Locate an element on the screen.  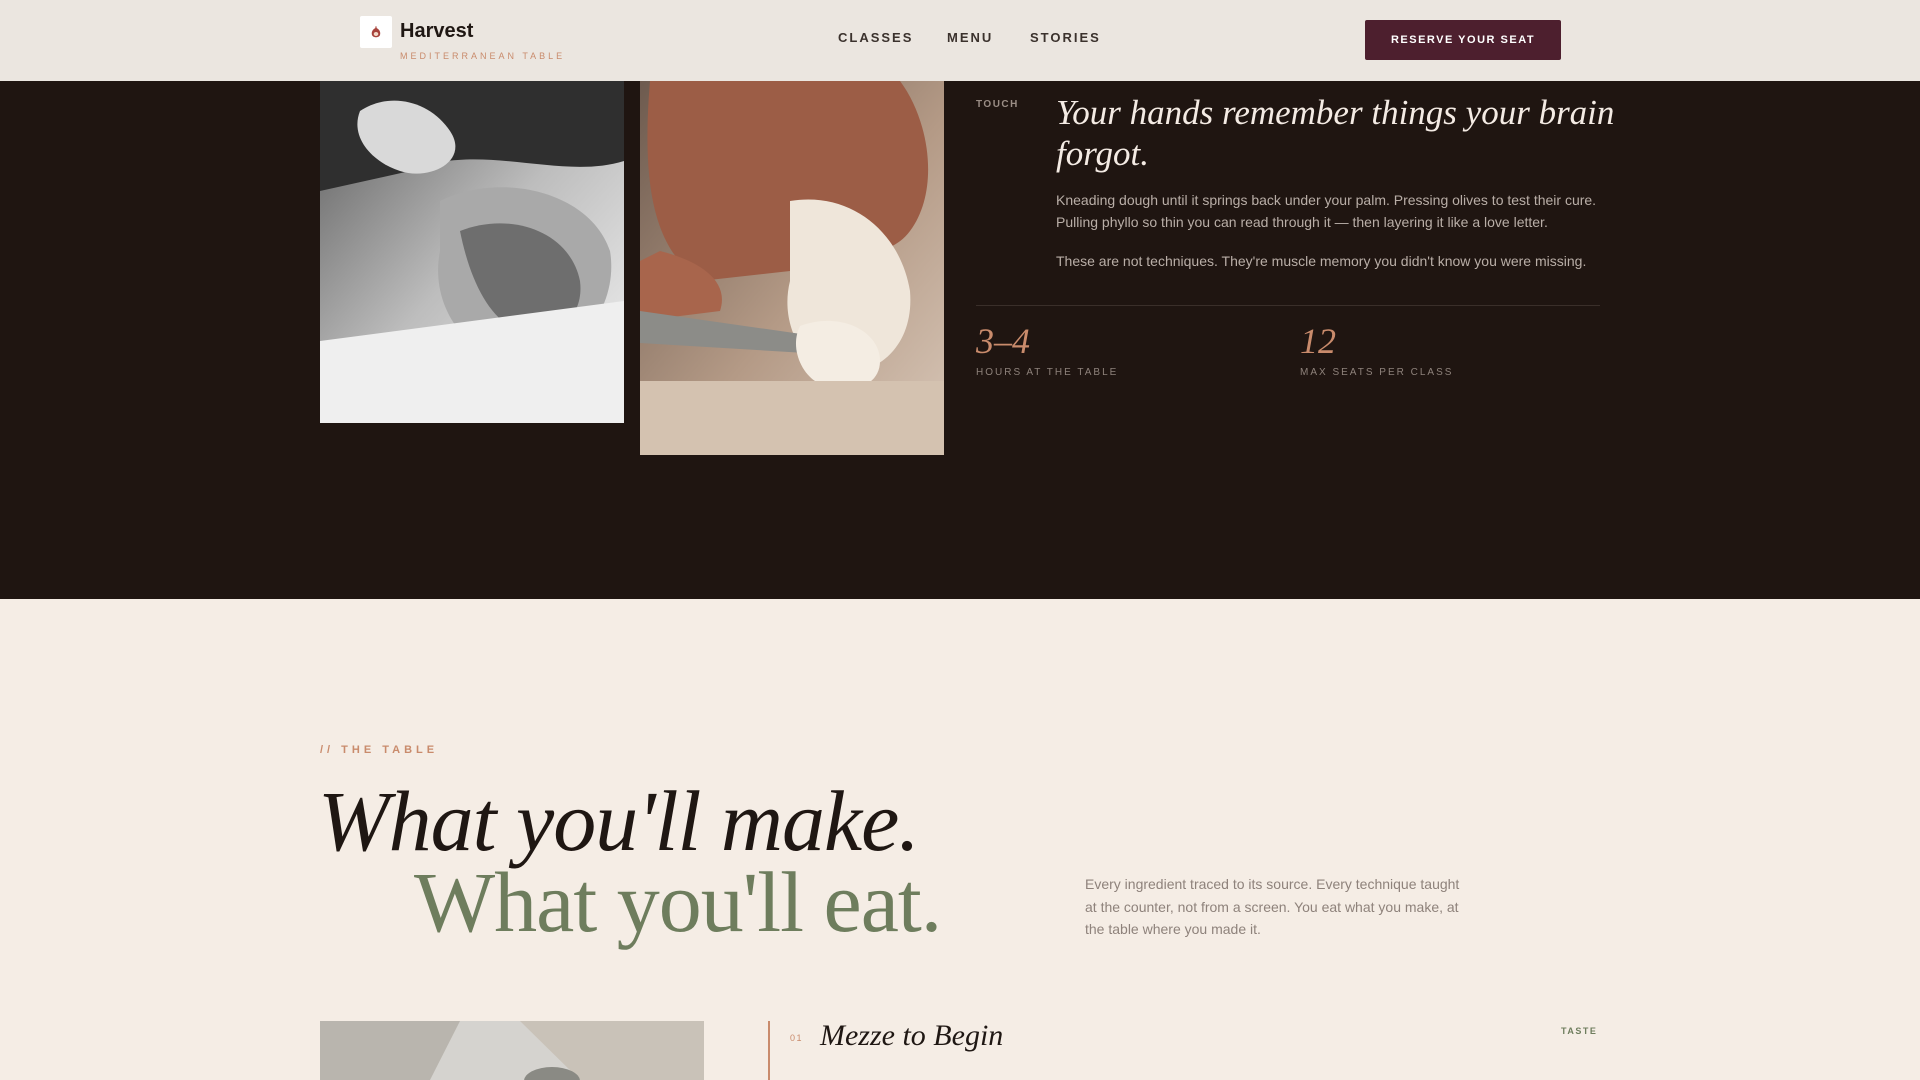
nav-menu: MENU is located at coordinates (970, 37).